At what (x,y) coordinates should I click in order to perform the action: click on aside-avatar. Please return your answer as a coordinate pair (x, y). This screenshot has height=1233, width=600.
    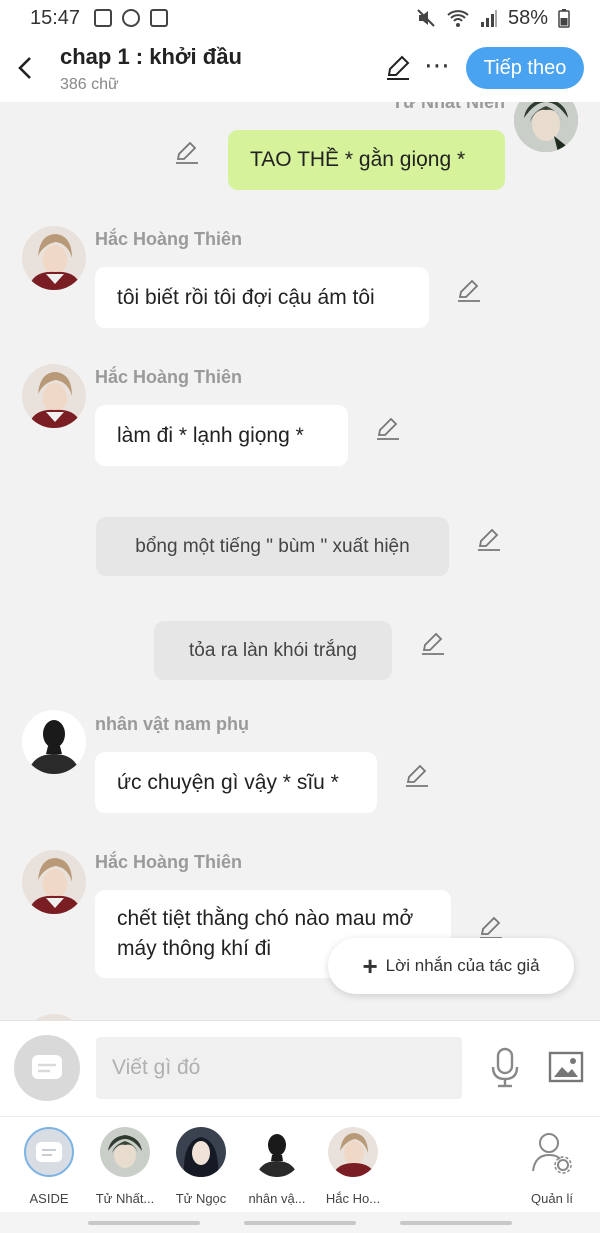
    Looking at the image, I should click on (49, 1152).